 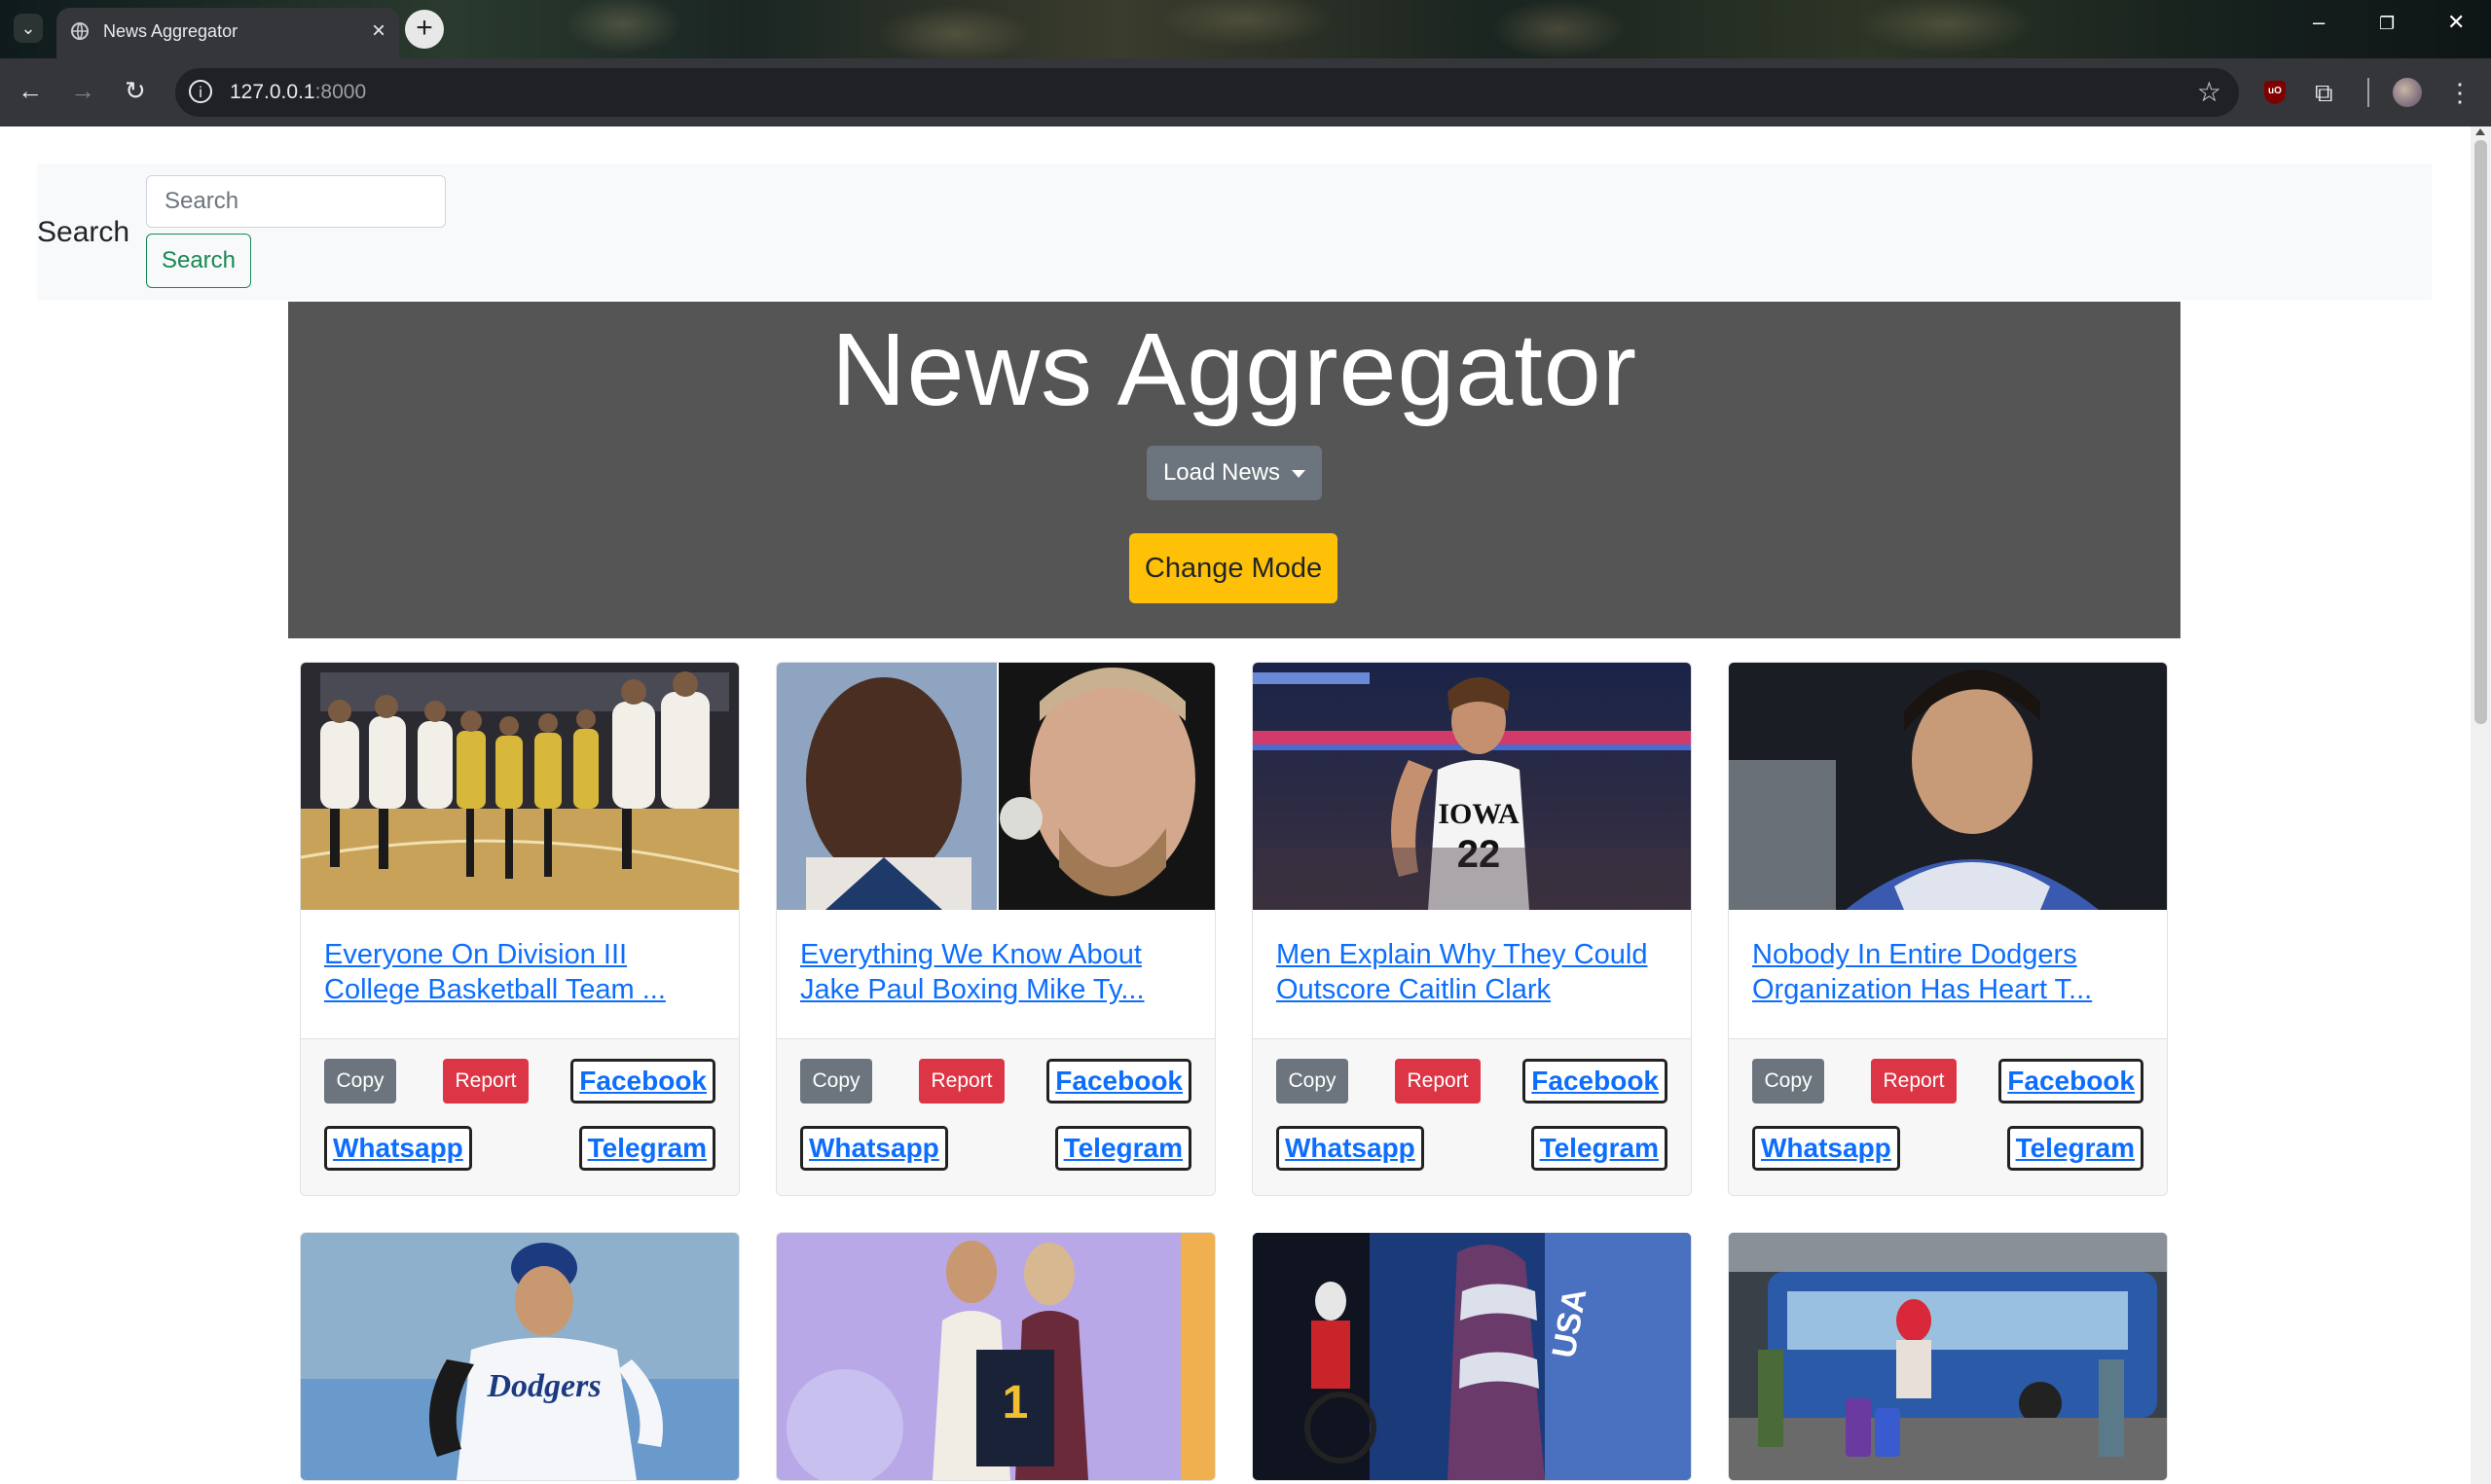 What do you see at coordinates (2319, 23) in the screenshot?
I see `minimize-icon: –` at bounding box center [2319, 23].